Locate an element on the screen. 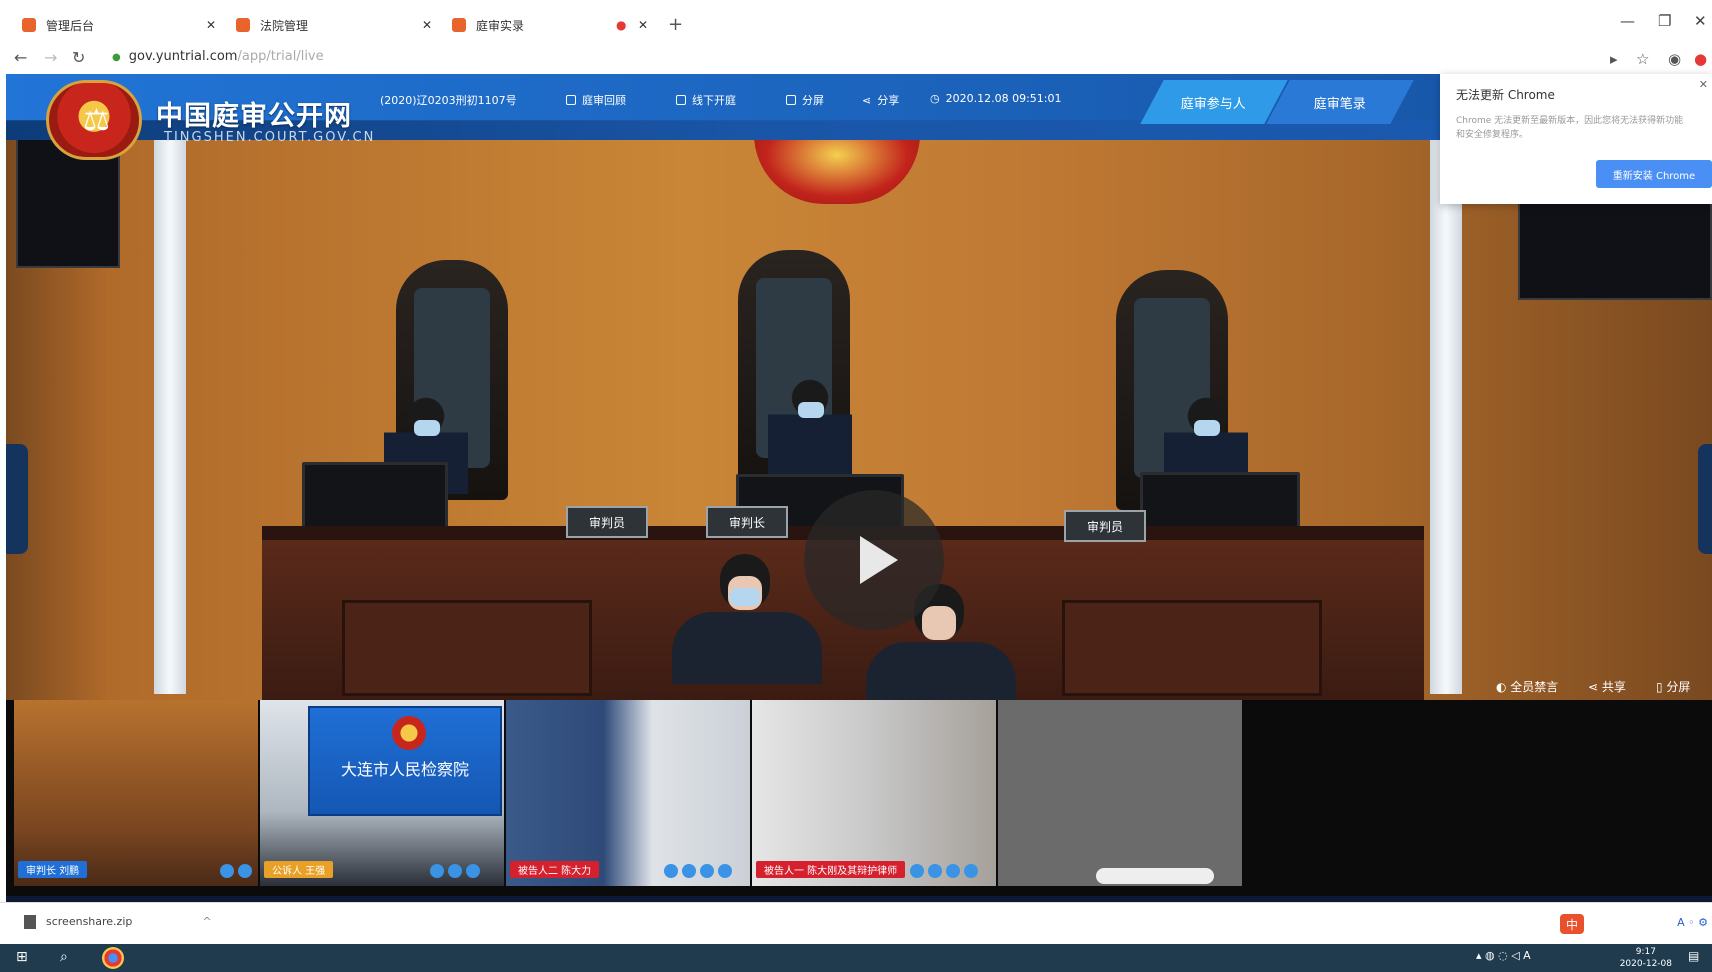  nav-offline: 线下开庭 is located at coordinates (706, 100).